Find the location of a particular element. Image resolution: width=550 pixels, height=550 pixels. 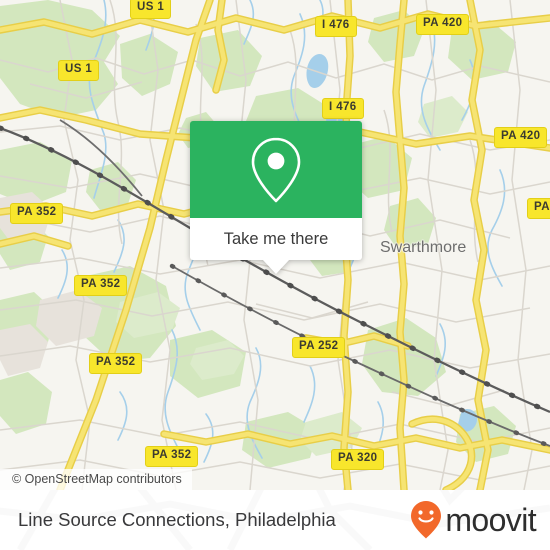

popup-pointer-tail is located at coordinates (276, 266).